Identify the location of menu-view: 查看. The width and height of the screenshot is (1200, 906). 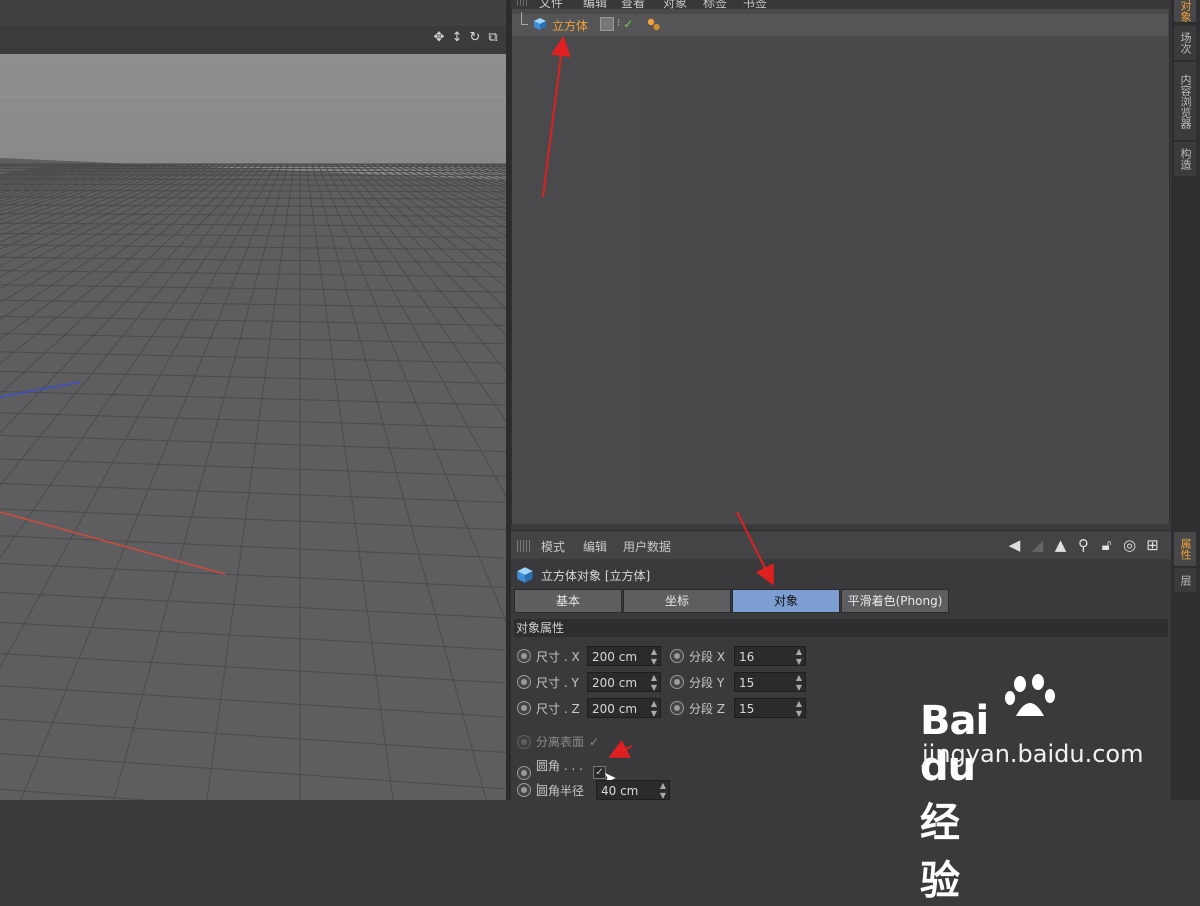
(633, 4).